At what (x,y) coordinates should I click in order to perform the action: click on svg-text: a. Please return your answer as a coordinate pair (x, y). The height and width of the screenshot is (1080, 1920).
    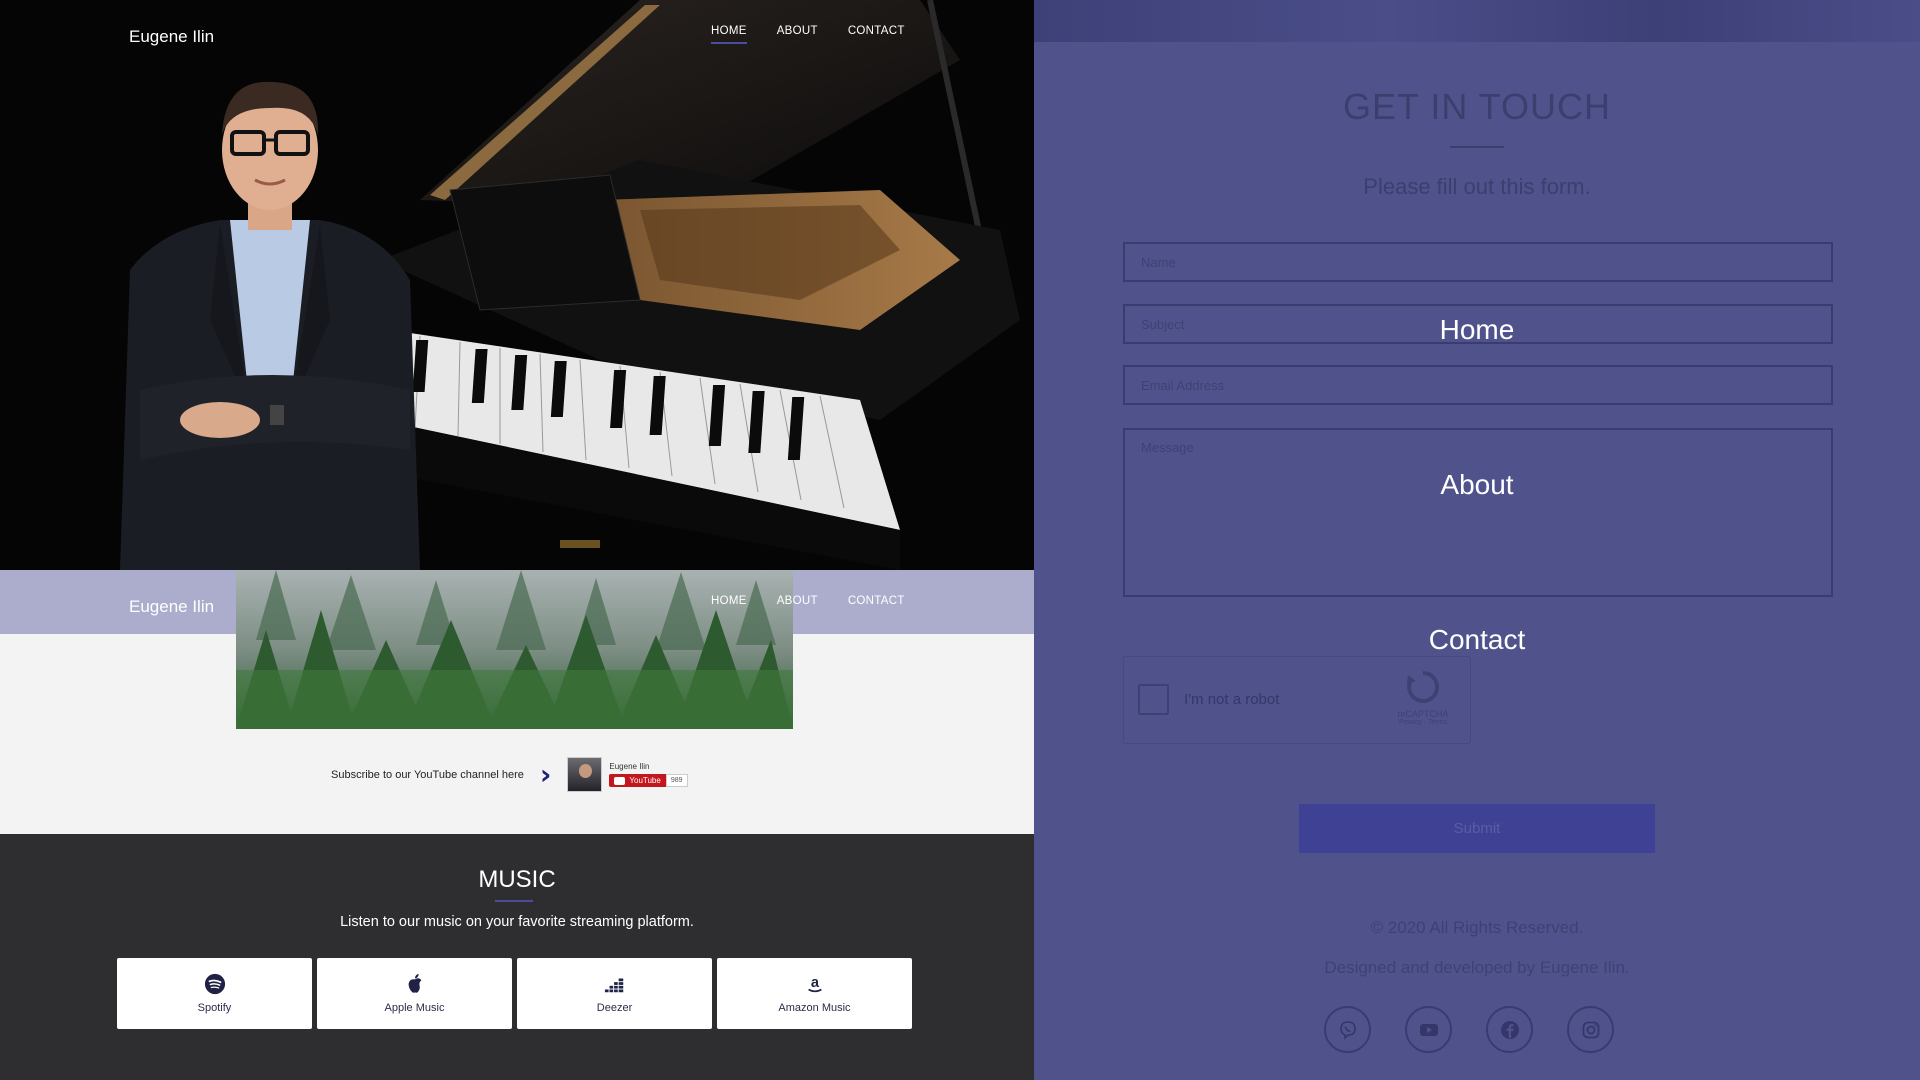
    Looking at the image, I should click on (814, 983).